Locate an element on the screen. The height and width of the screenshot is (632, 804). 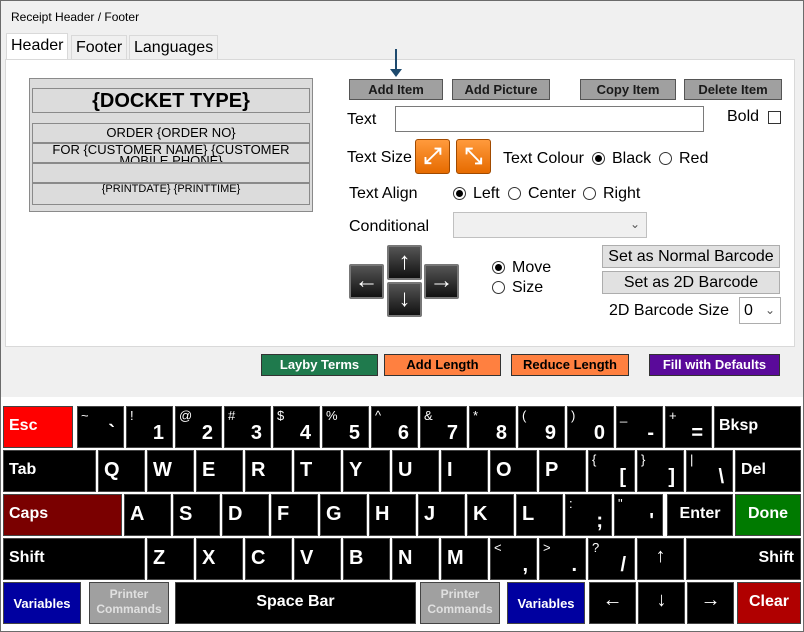
align-left-radio is located at coordinates (459, 193).